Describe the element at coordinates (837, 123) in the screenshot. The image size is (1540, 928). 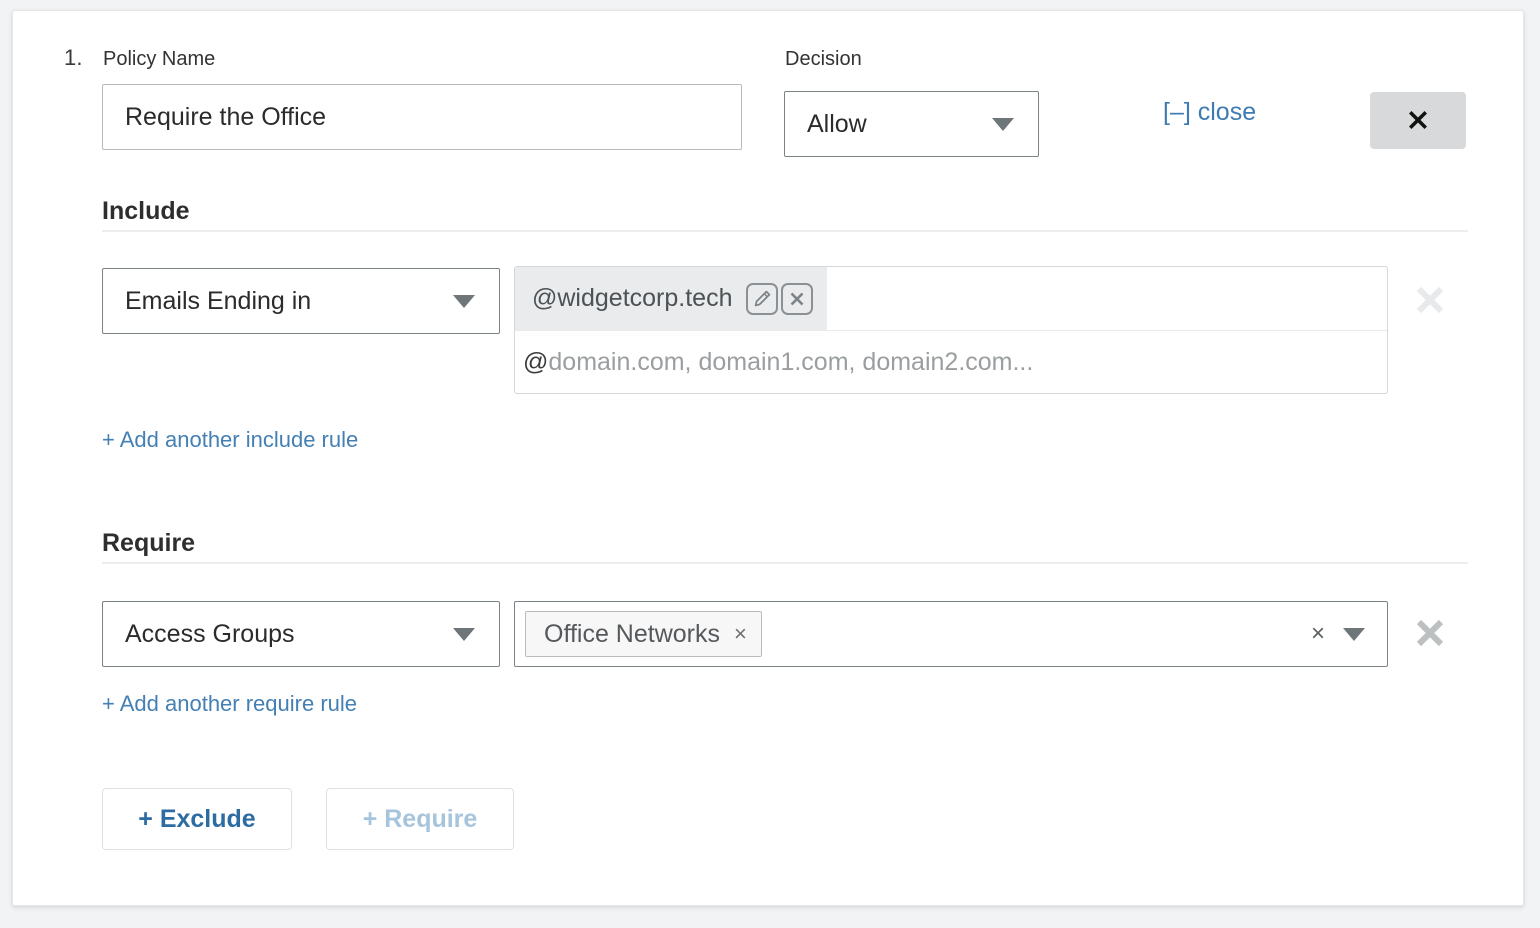
I see `decision-select-value: Allow` at that location.